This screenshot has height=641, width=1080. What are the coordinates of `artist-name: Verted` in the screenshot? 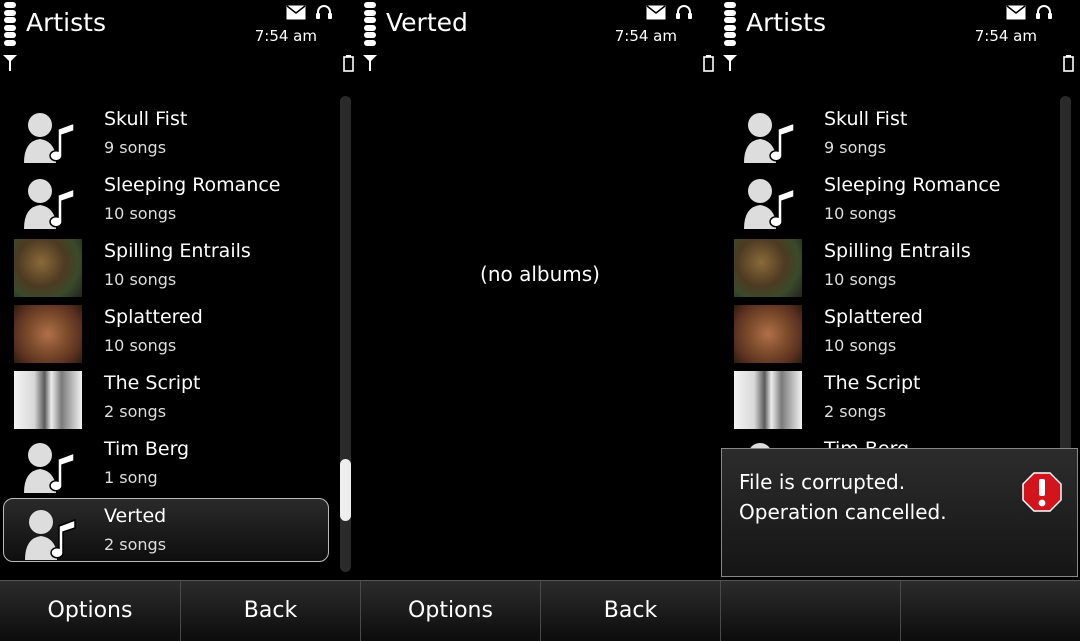 It's located at (135, 516).